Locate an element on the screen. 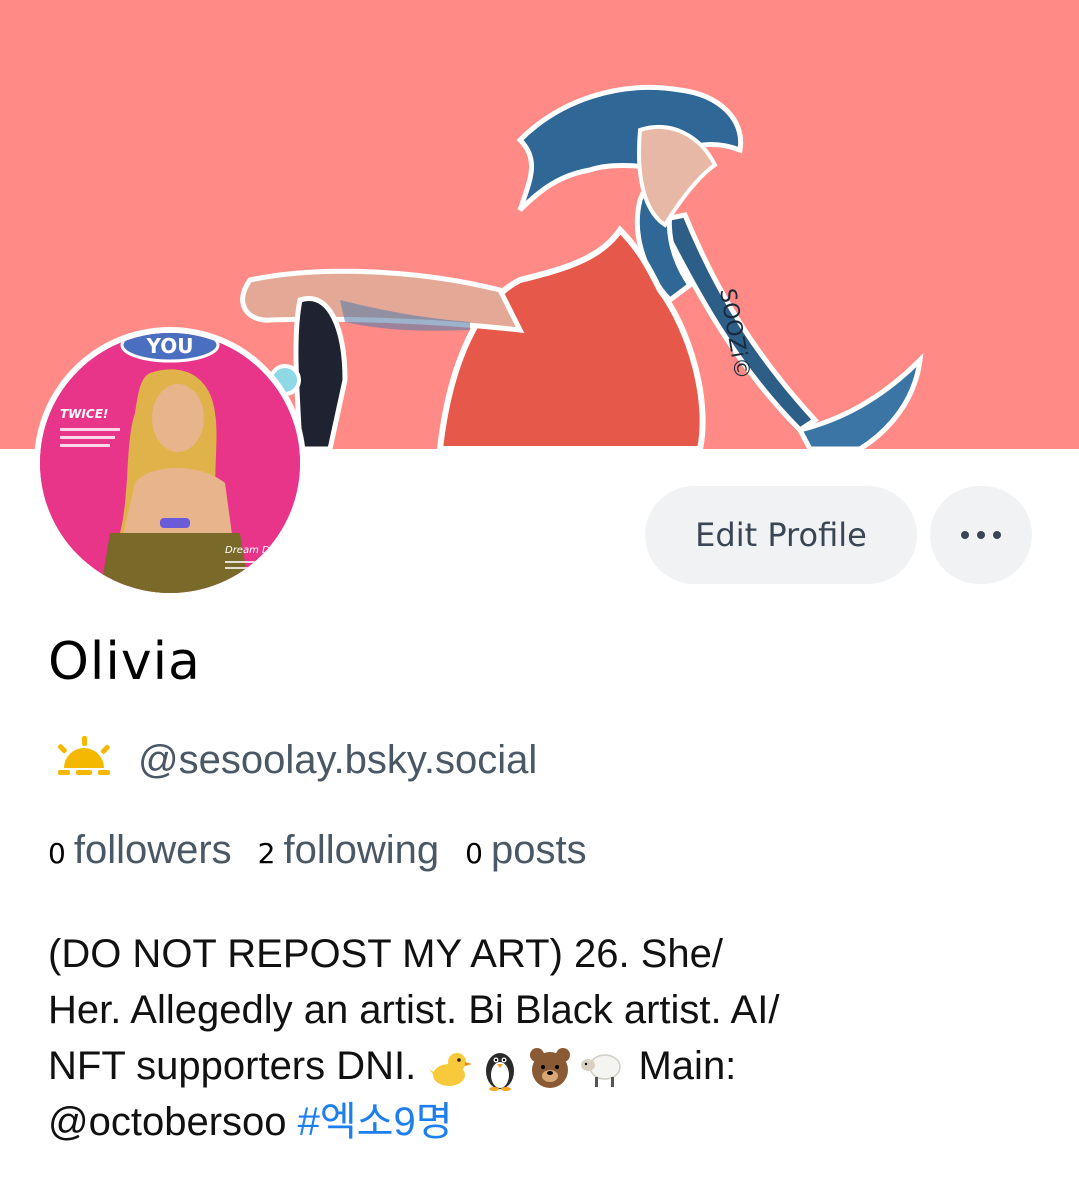 The height and width of the screenshot is (1185, 1079). bio-line: NFT supporters DNI. Main: is located at coordinates (543, 1066).